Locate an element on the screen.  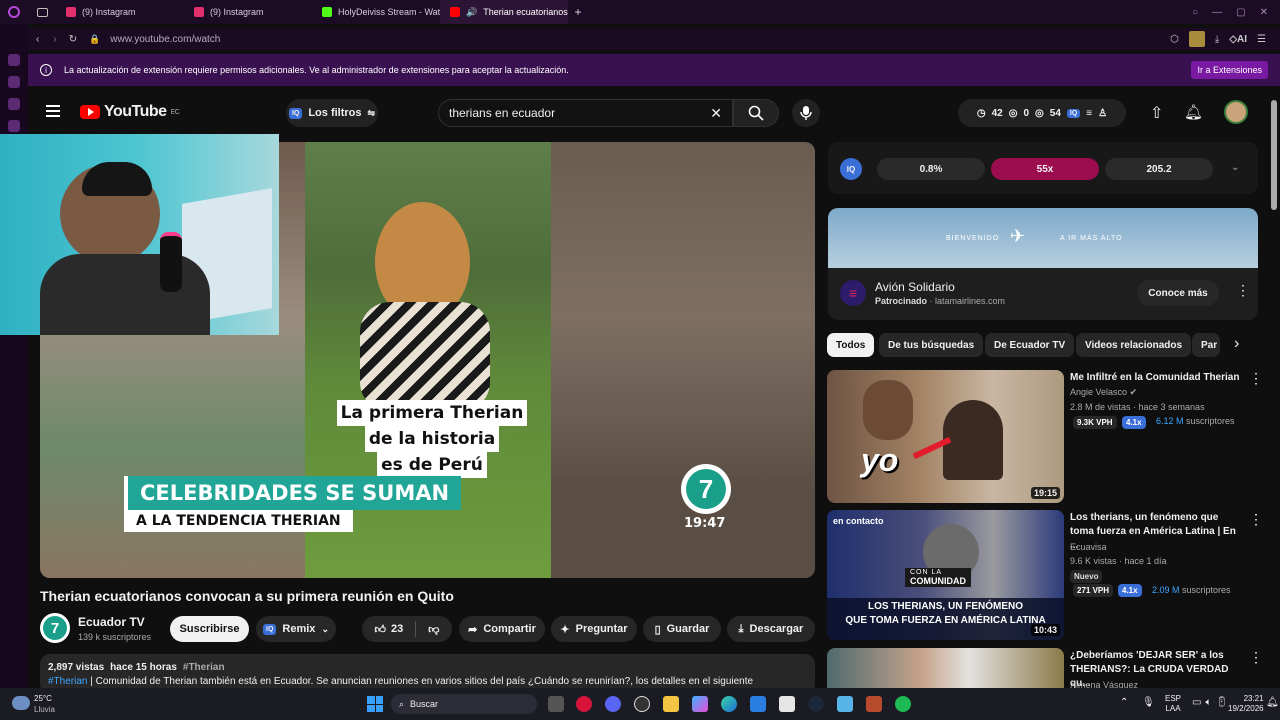
chip-from-channel: De Ecuador TV is located at coordinates (1030, 345).